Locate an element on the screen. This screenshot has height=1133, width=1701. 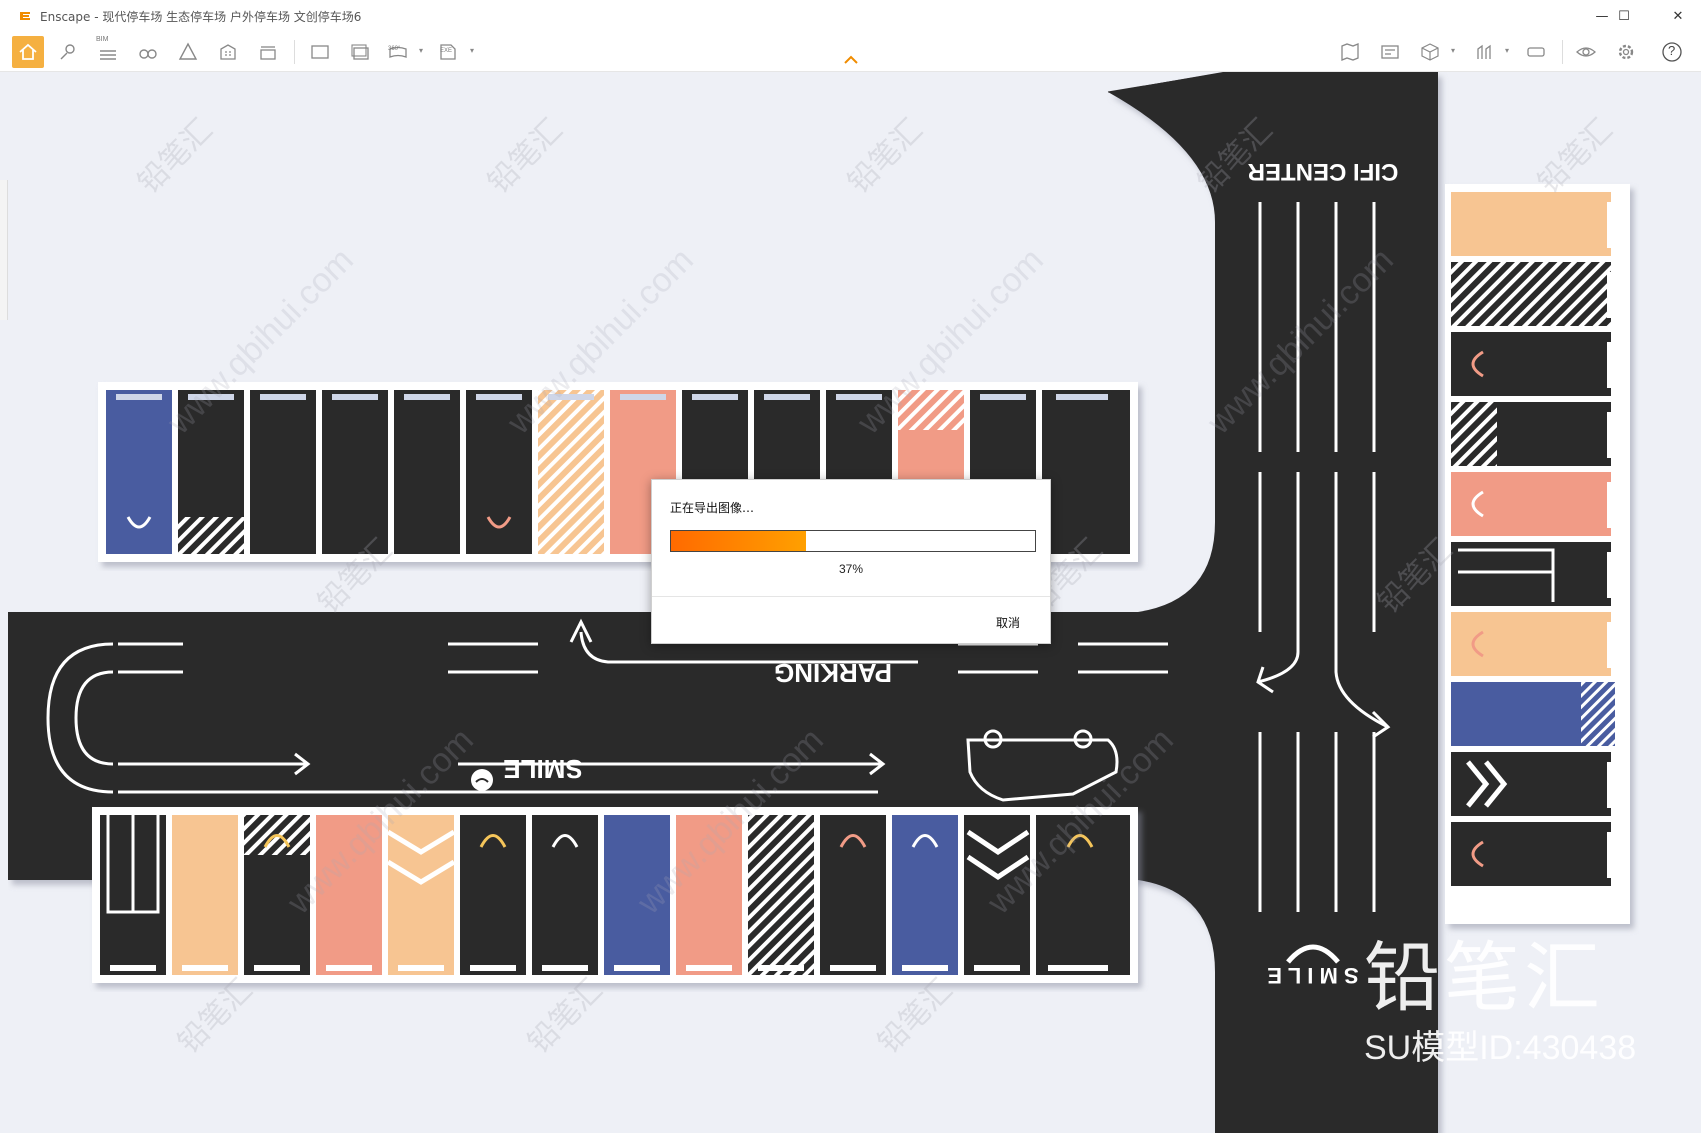
location-button is located at coordinates (68, 52).